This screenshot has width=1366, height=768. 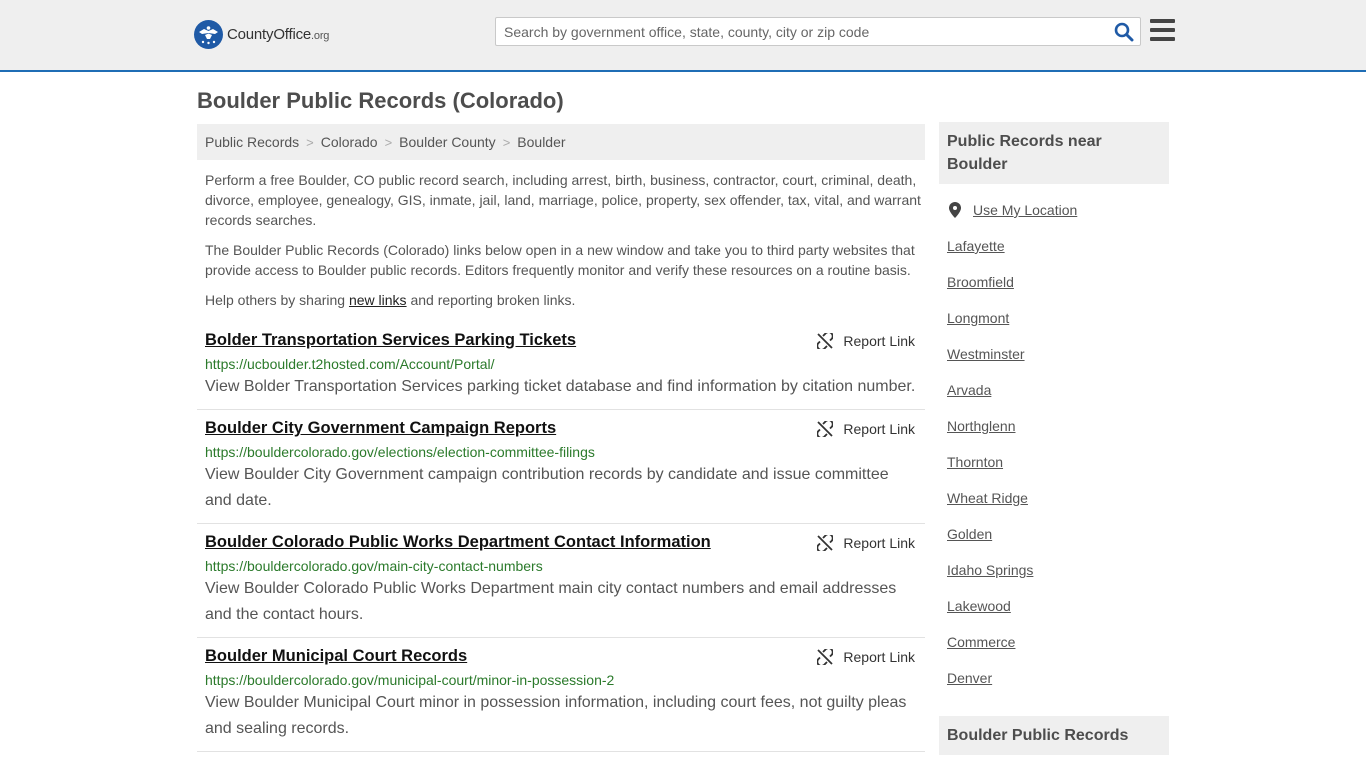 I want to click on sidebar-city-link: Lakewood, so click(x=1058, y=614).